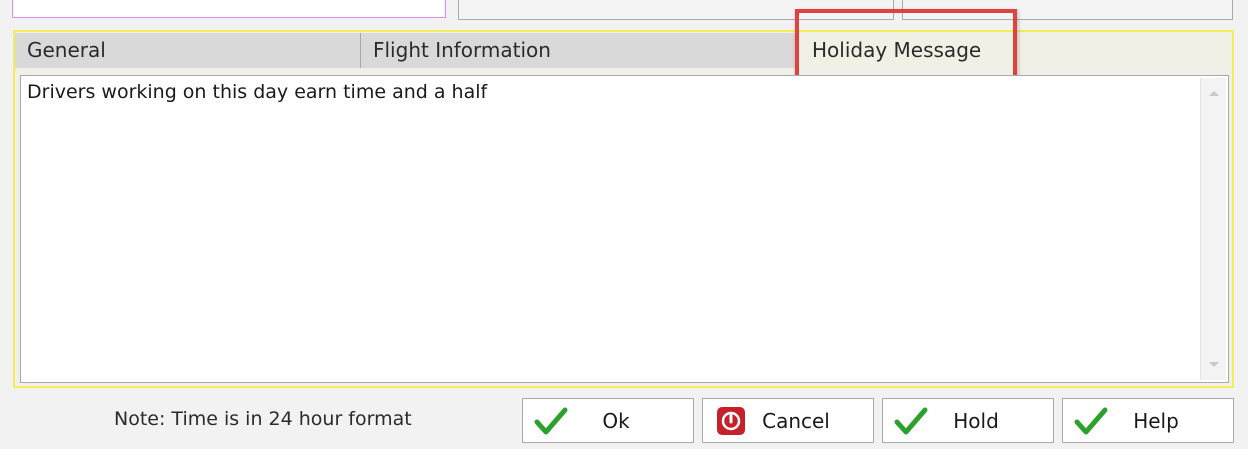 Image resolution: width=1248 pixels, height=449 pixels. Describe the element at coordinates (676, 10) in the screenshot. I see `top-field-middle` at that location.